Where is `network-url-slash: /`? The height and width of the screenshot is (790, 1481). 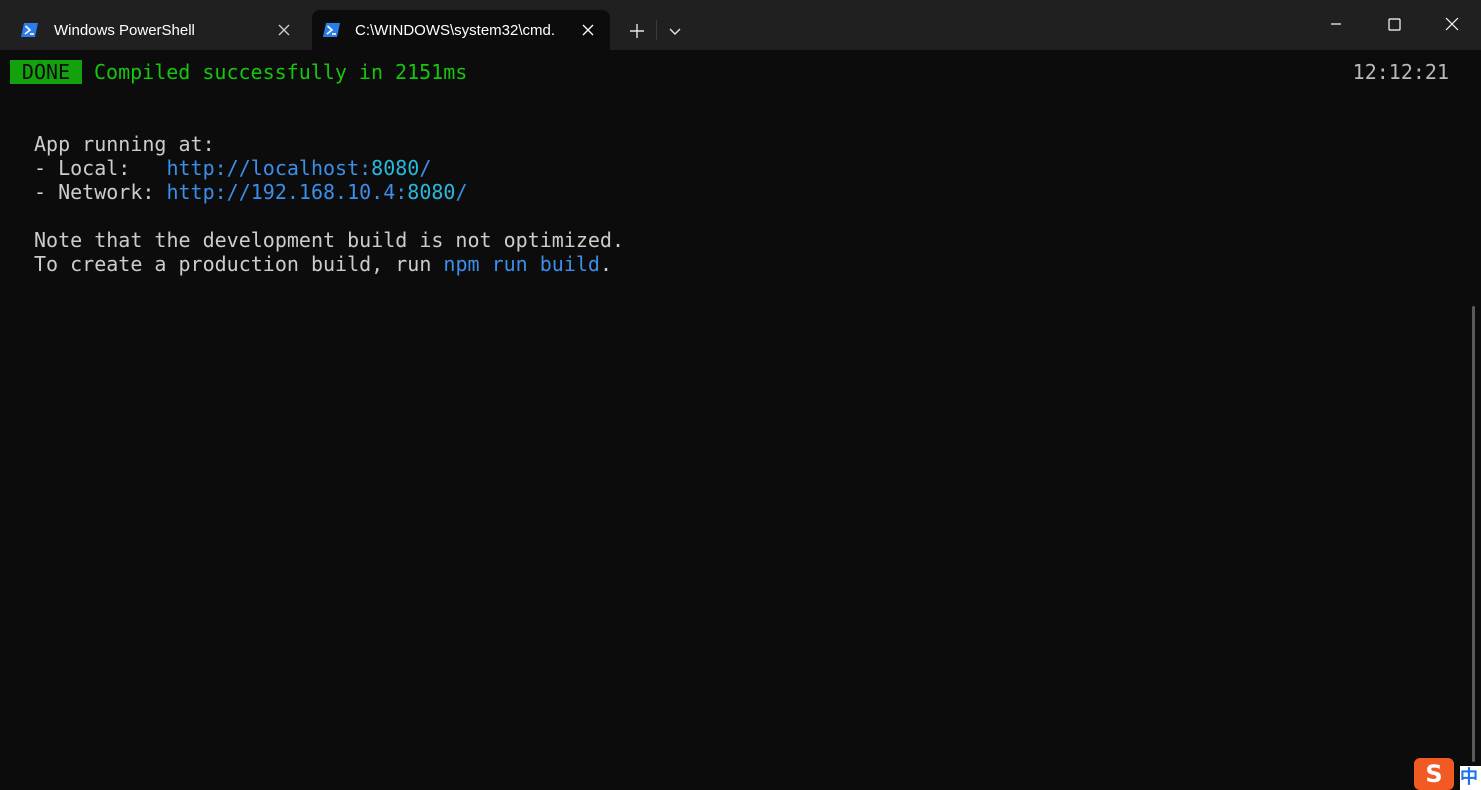
network-url-slash: / is located at coordinates (461, 192).